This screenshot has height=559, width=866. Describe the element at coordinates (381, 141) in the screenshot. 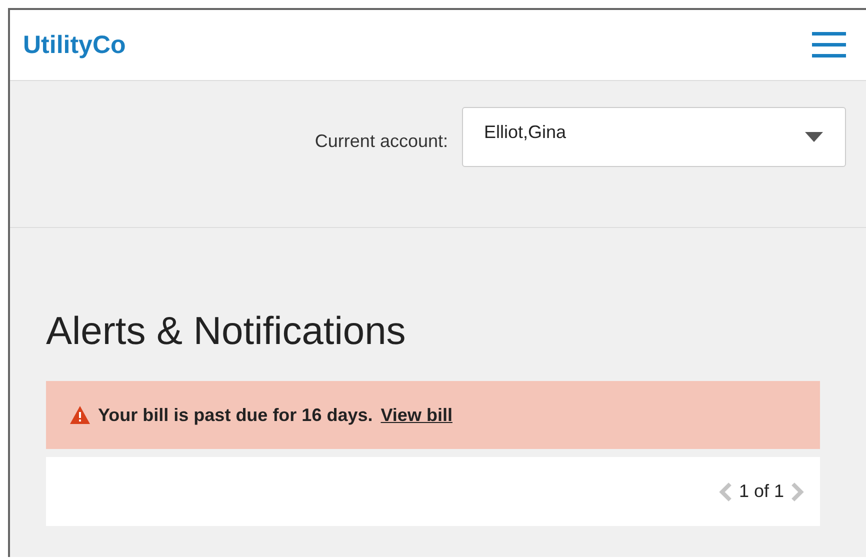

I see `account-label: Current account:` at that location.